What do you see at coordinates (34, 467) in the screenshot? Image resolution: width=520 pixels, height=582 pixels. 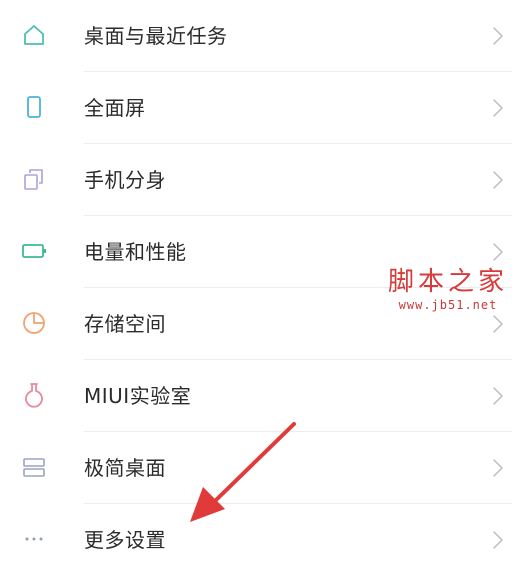 I see `simple-desktop-icon` at bounding box center [34, 467].